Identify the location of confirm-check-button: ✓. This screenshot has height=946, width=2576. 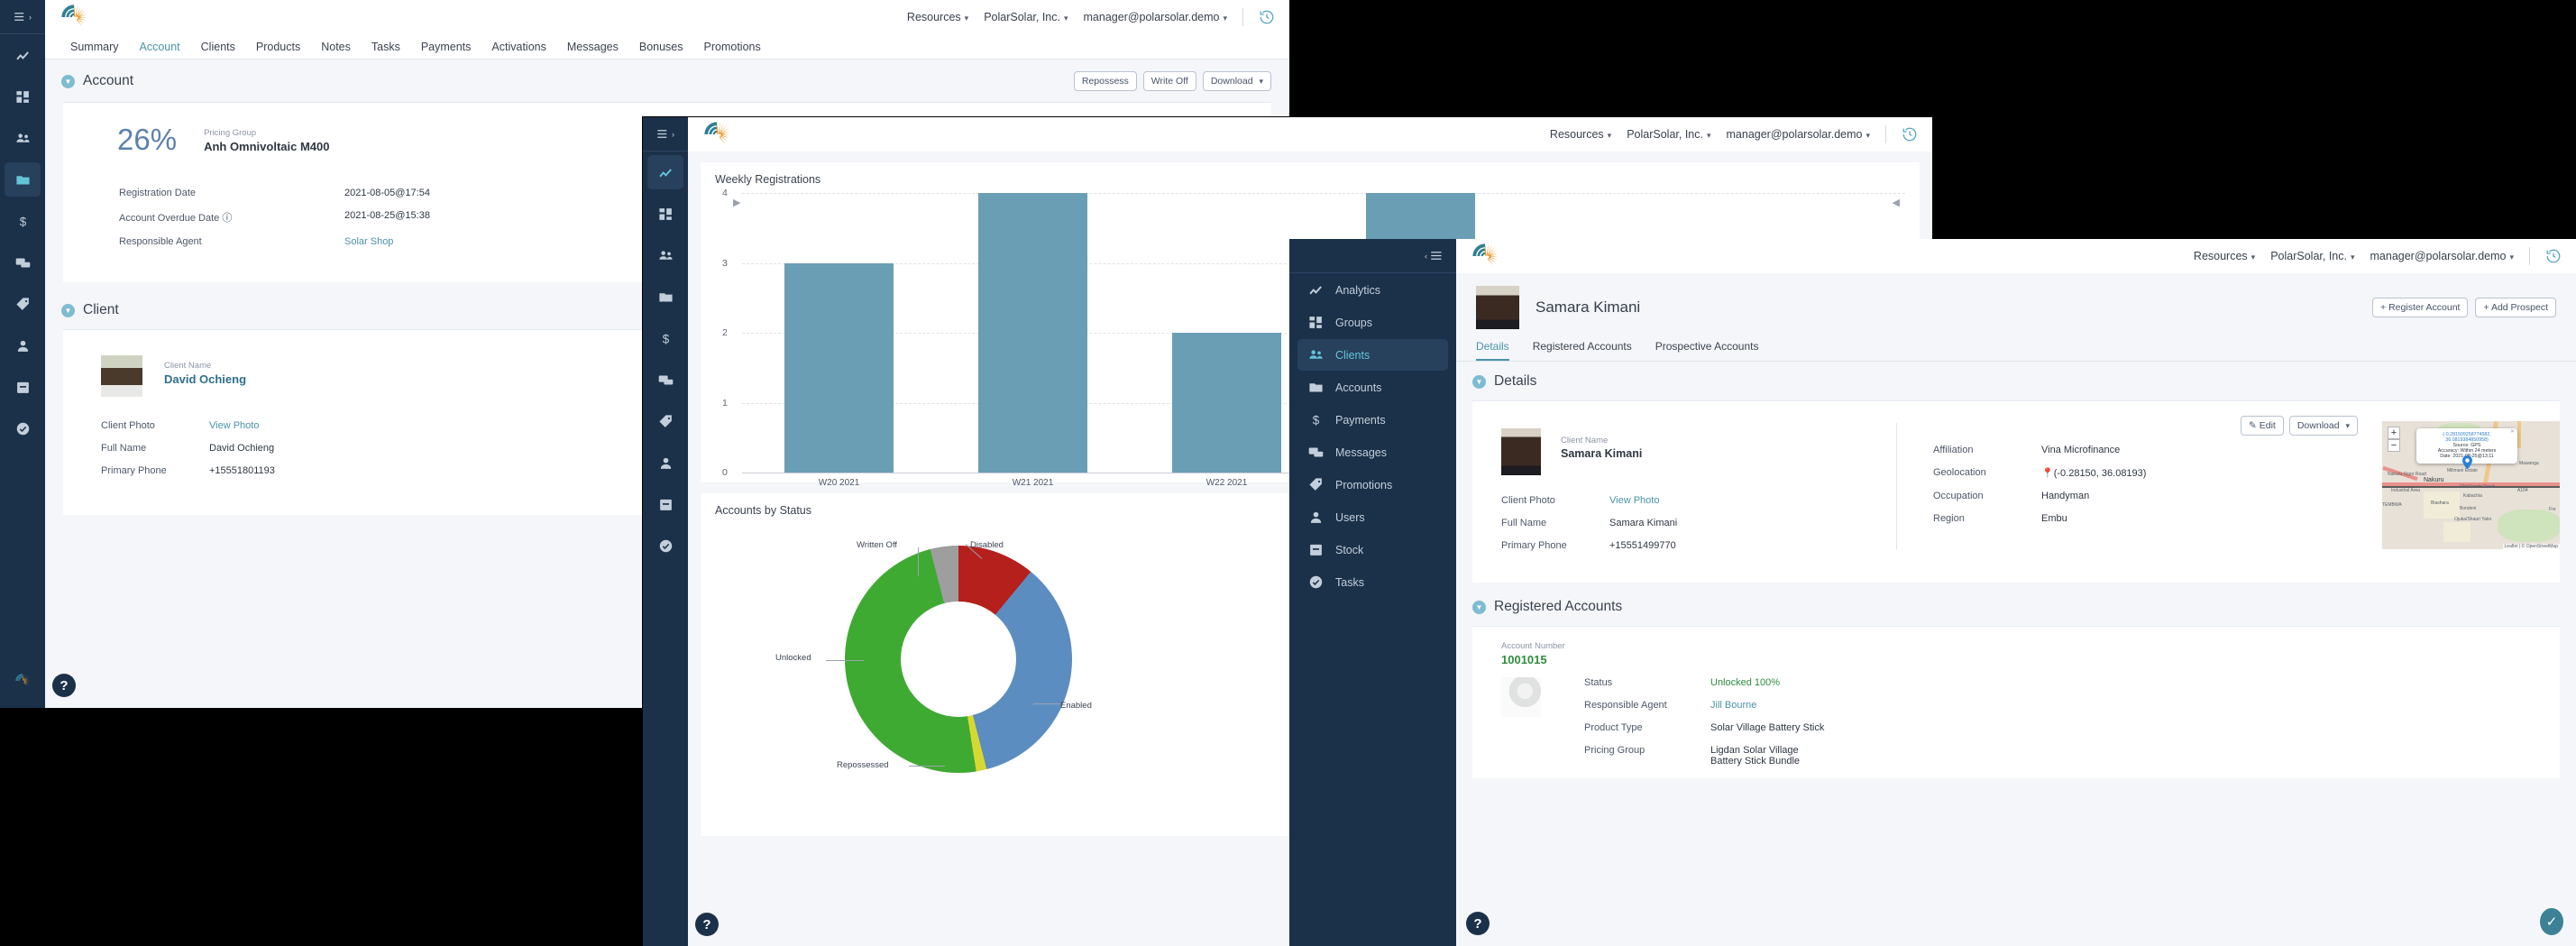
(2551, 921).